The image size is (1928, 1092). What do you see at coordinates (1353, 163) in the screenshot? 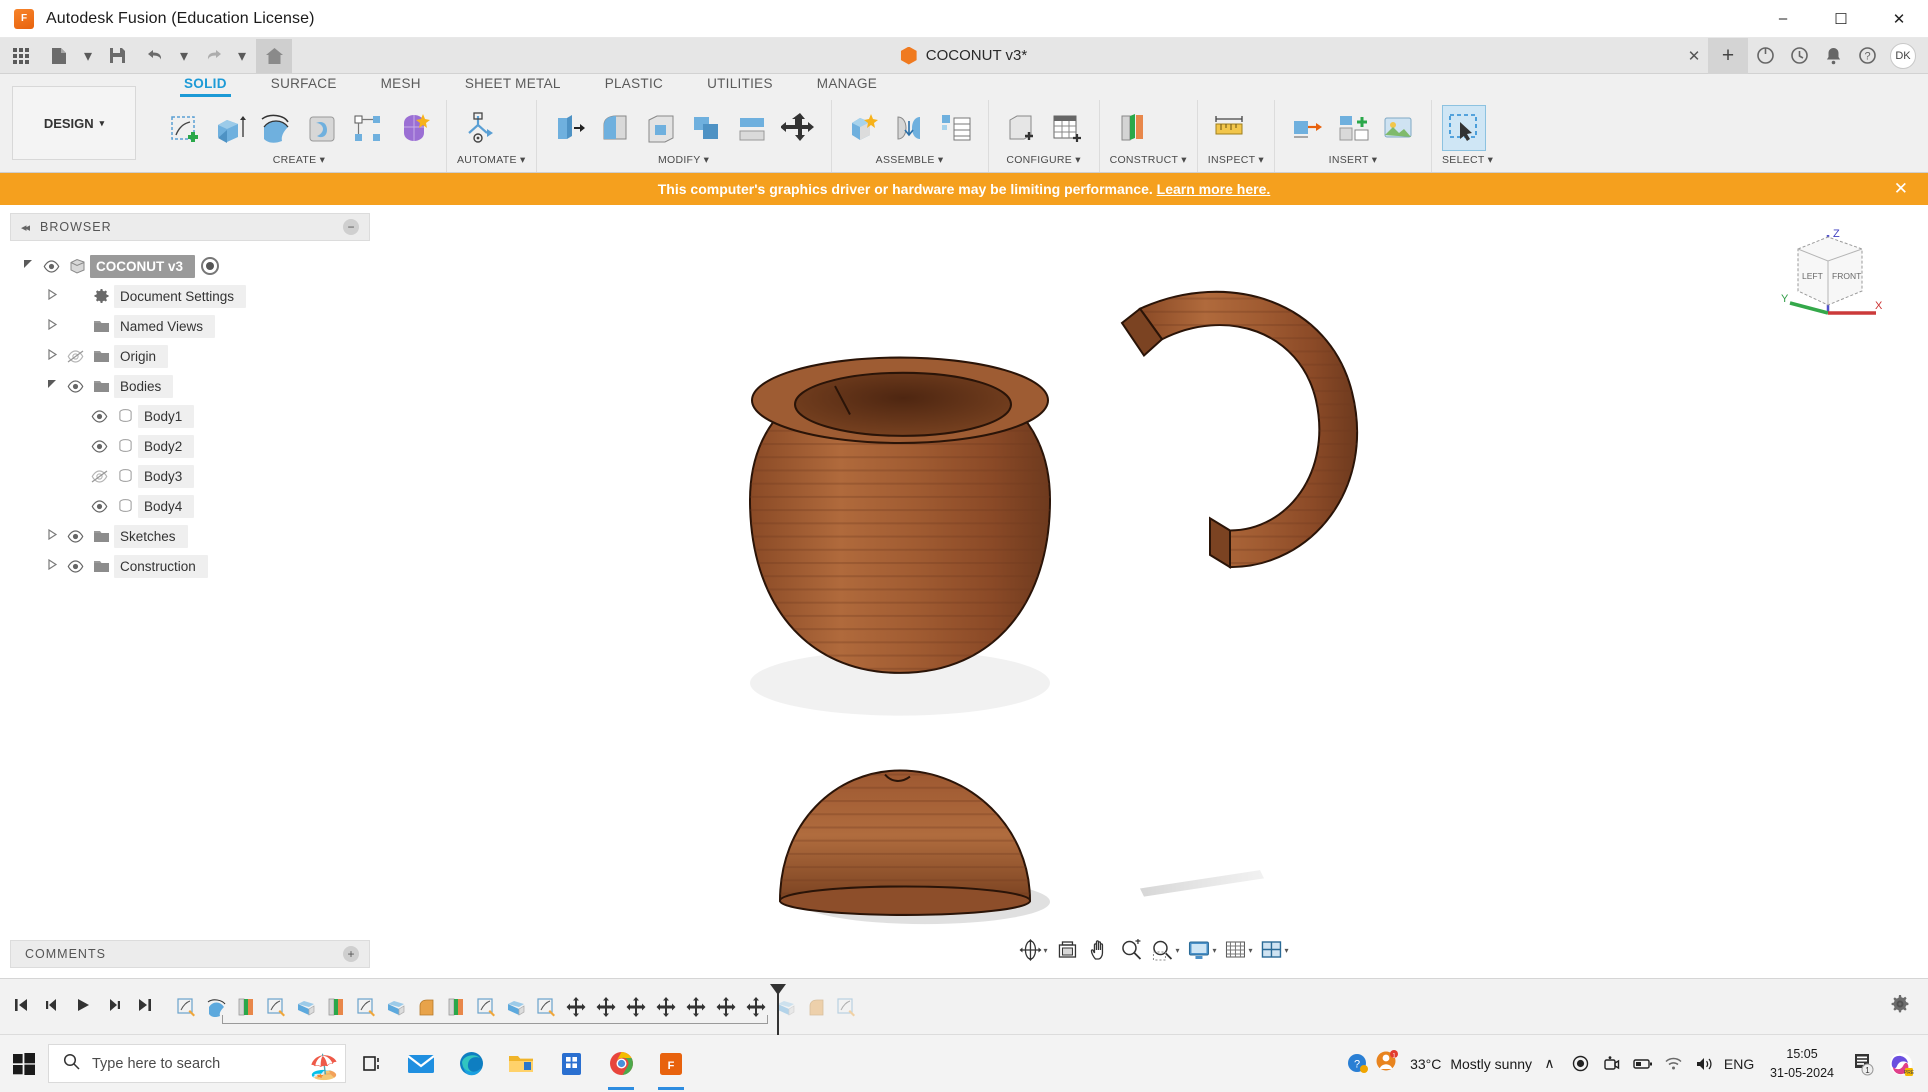
I see `panel-label-insert: INSERT ▾` at bounding box center [1353, 163].